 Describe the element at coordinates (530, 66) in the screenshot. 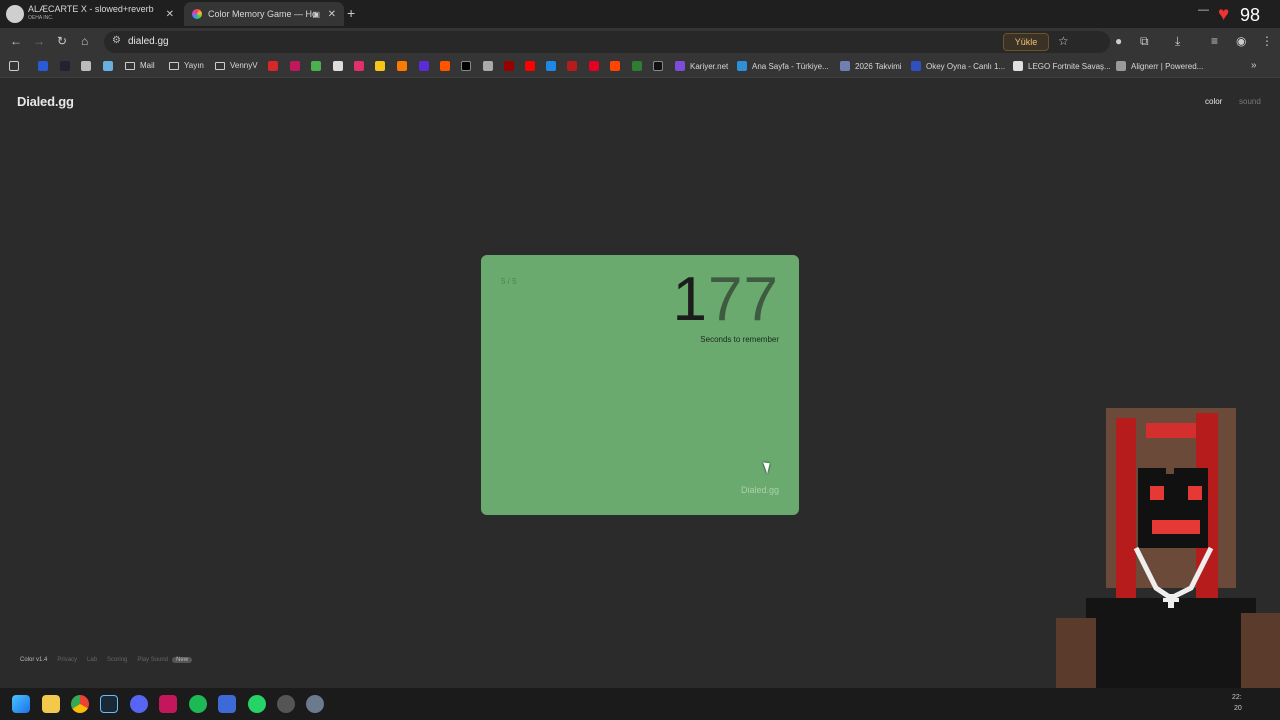

I see `youtube-icon` at that location.